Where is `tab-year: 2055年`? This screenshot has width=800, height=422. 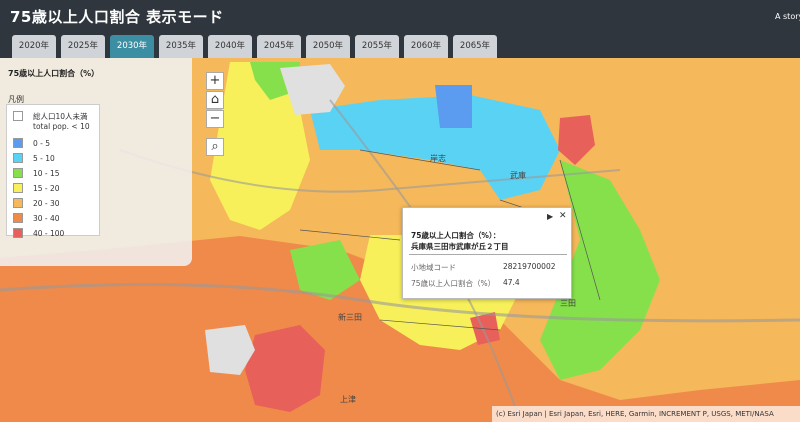 tab-year: 2055年 is located at coordinates (377, 46).